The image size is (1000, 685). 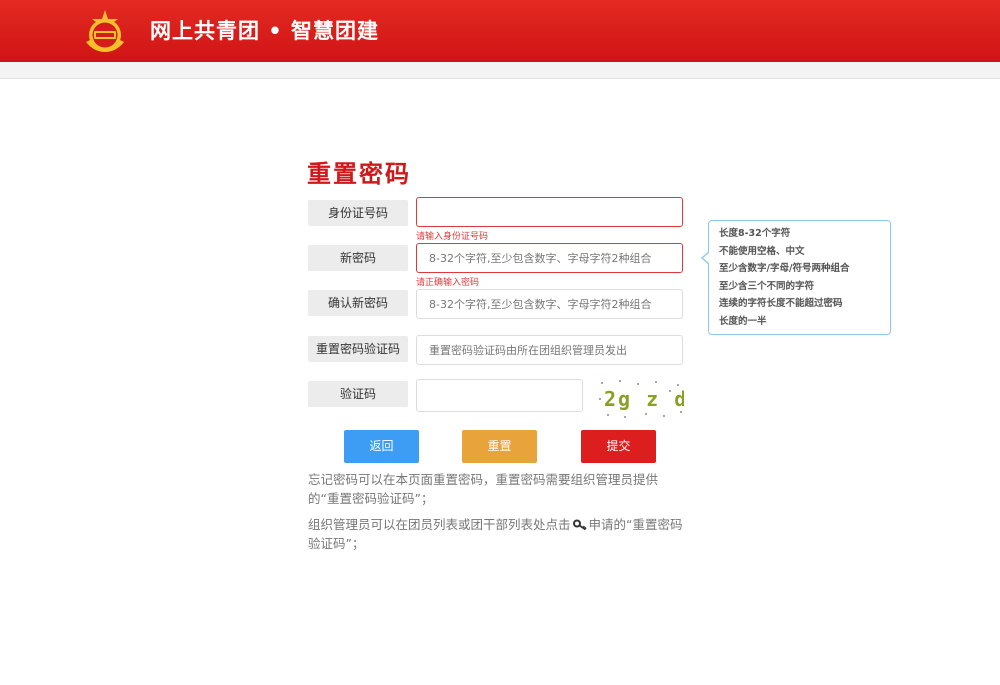 What do you see at coordinates (105, 31) in the screenshot?
I see `youth-league-emblem-logo` at bounding box center [105, 31].